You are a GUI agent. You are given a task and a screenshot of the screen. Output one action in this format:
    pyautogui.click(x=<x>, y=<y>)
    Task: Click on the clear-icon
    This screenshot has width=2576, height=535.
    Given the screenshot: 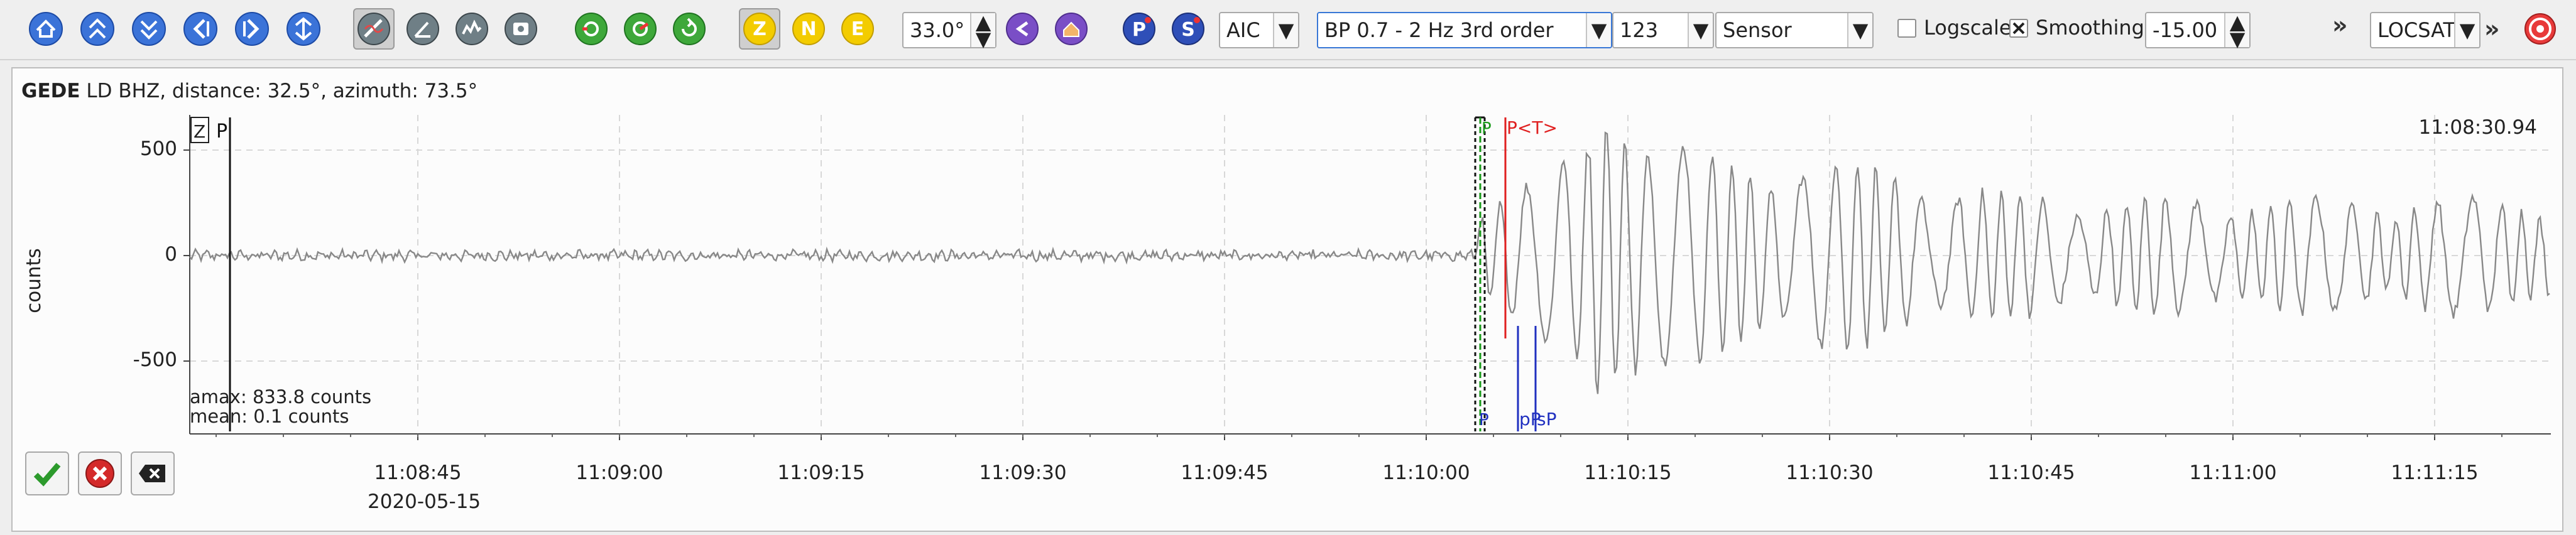 What is the action you would take?
    pyautogui.click(x=152, y=474)
    